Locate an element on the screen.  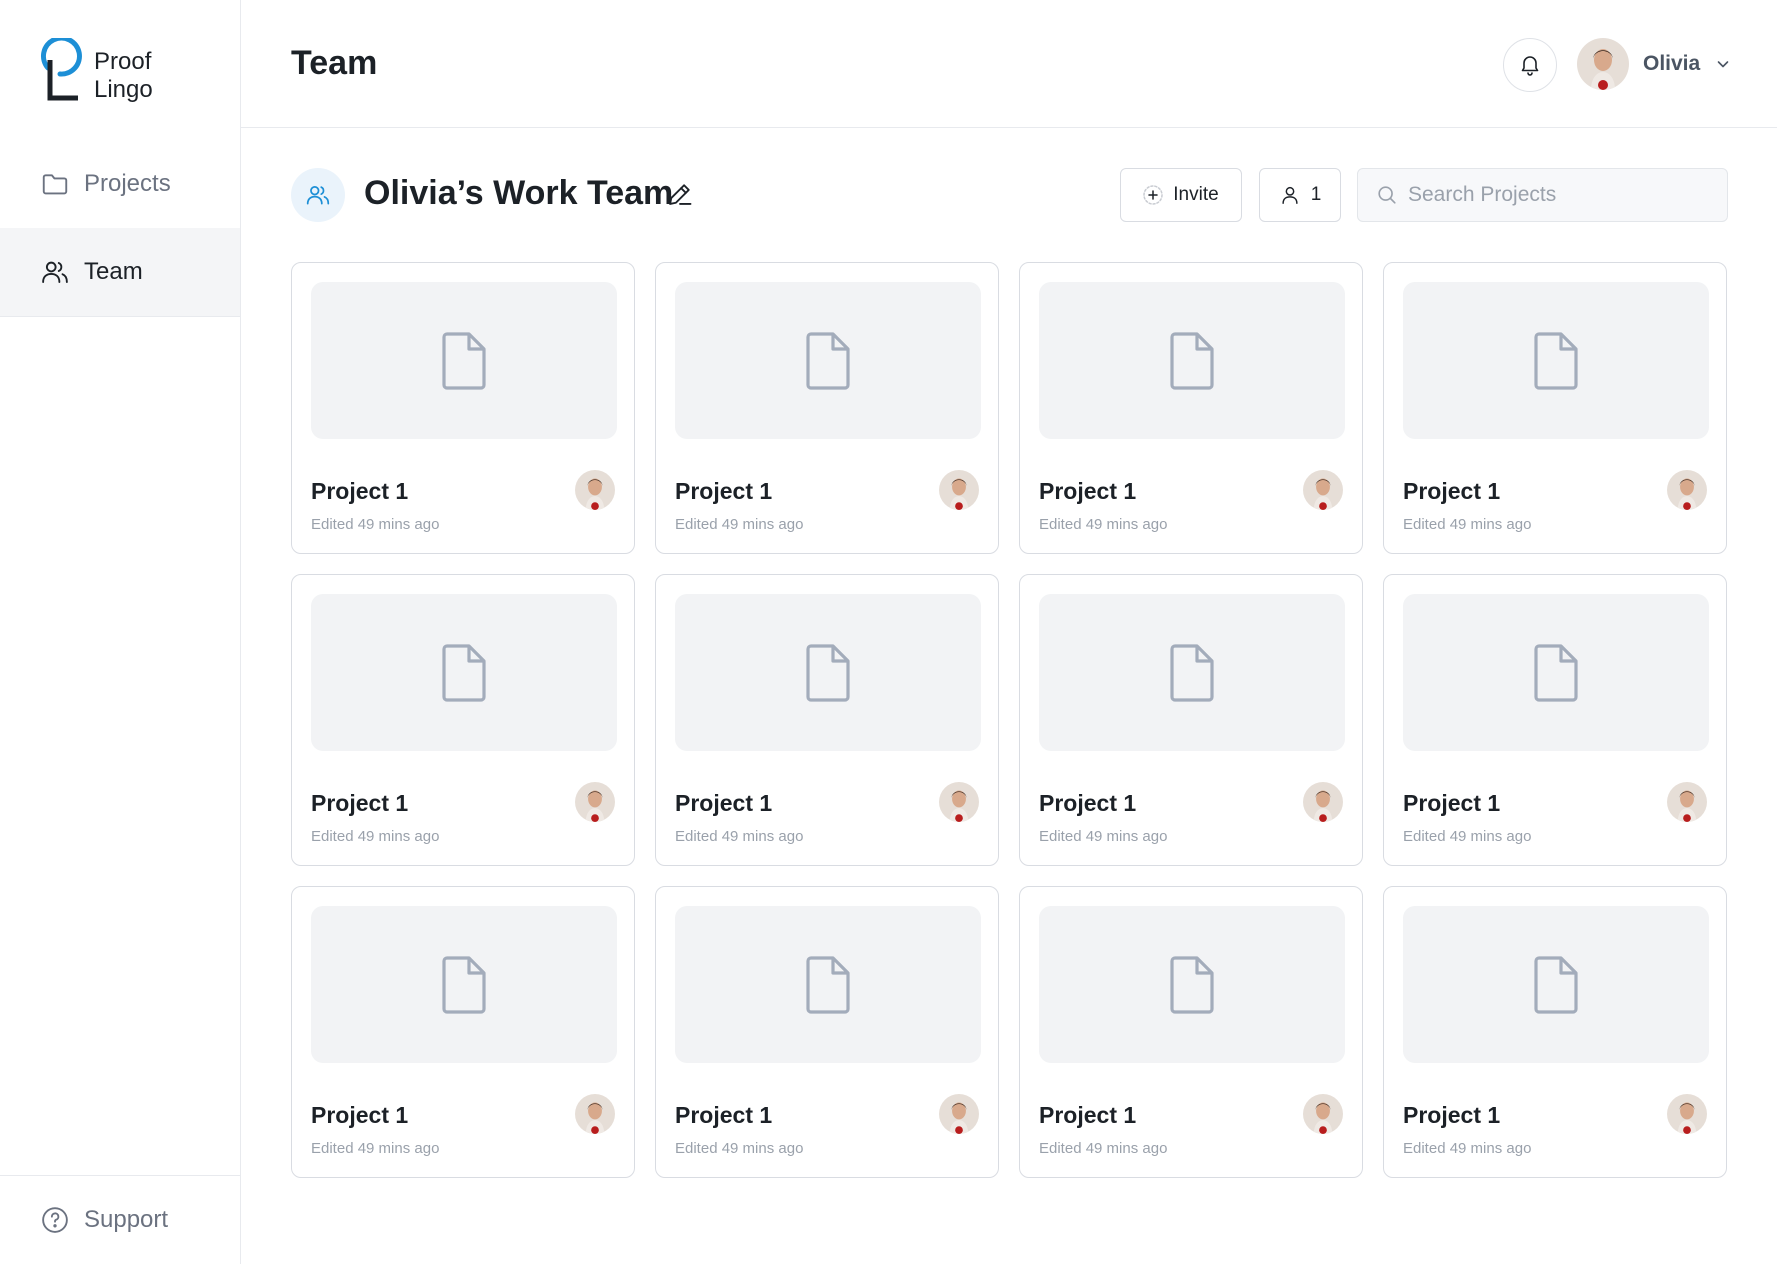
sidebar-item-support: Support is located at coordinates (120, 1219).